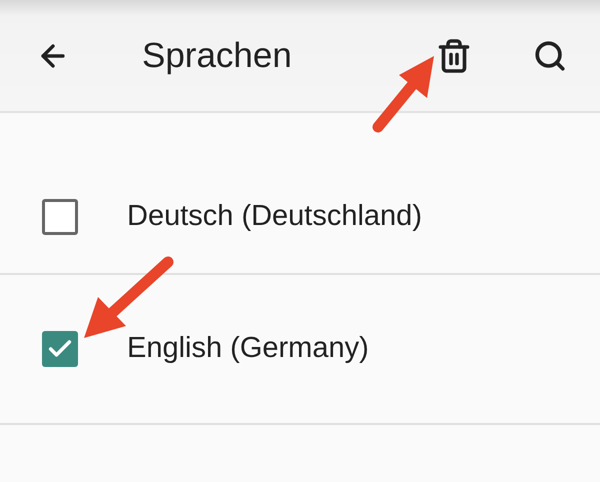  I want to click on language-label: Deutsch (Deutschland), so click(274, 216).